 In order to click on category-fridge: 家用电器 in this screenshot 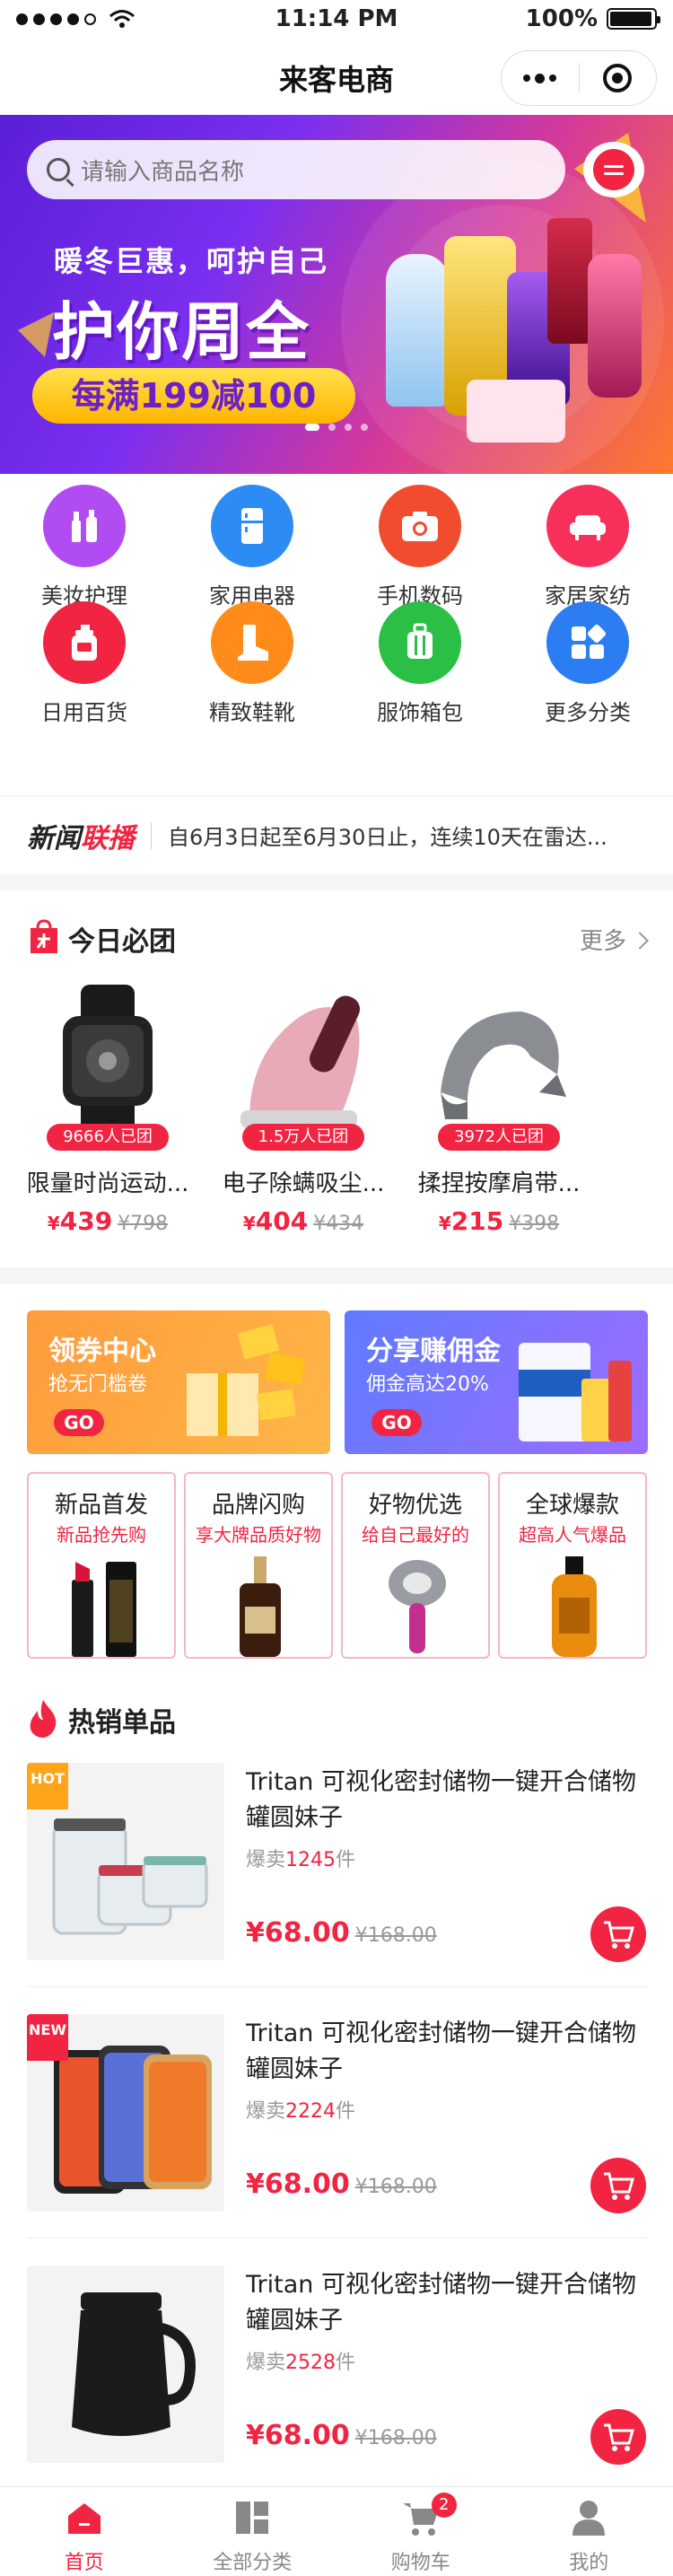, I will do `click(252, 552)`.